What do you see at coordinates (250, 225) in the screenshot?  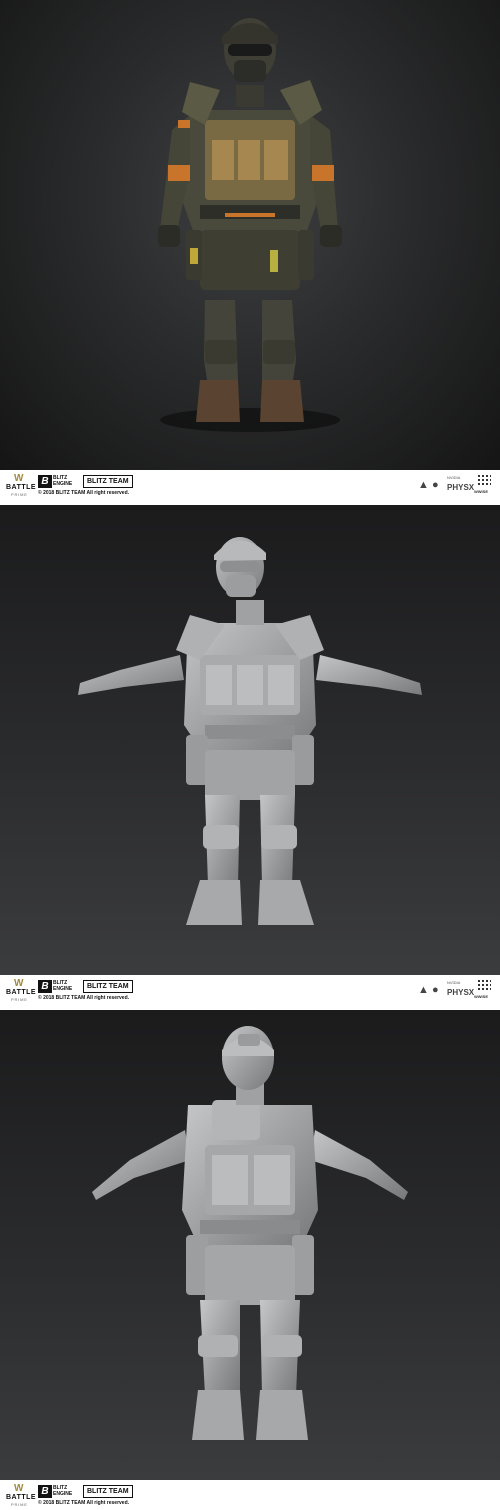 I see `soldier-textured-figure` at bounding box center [250, 225].